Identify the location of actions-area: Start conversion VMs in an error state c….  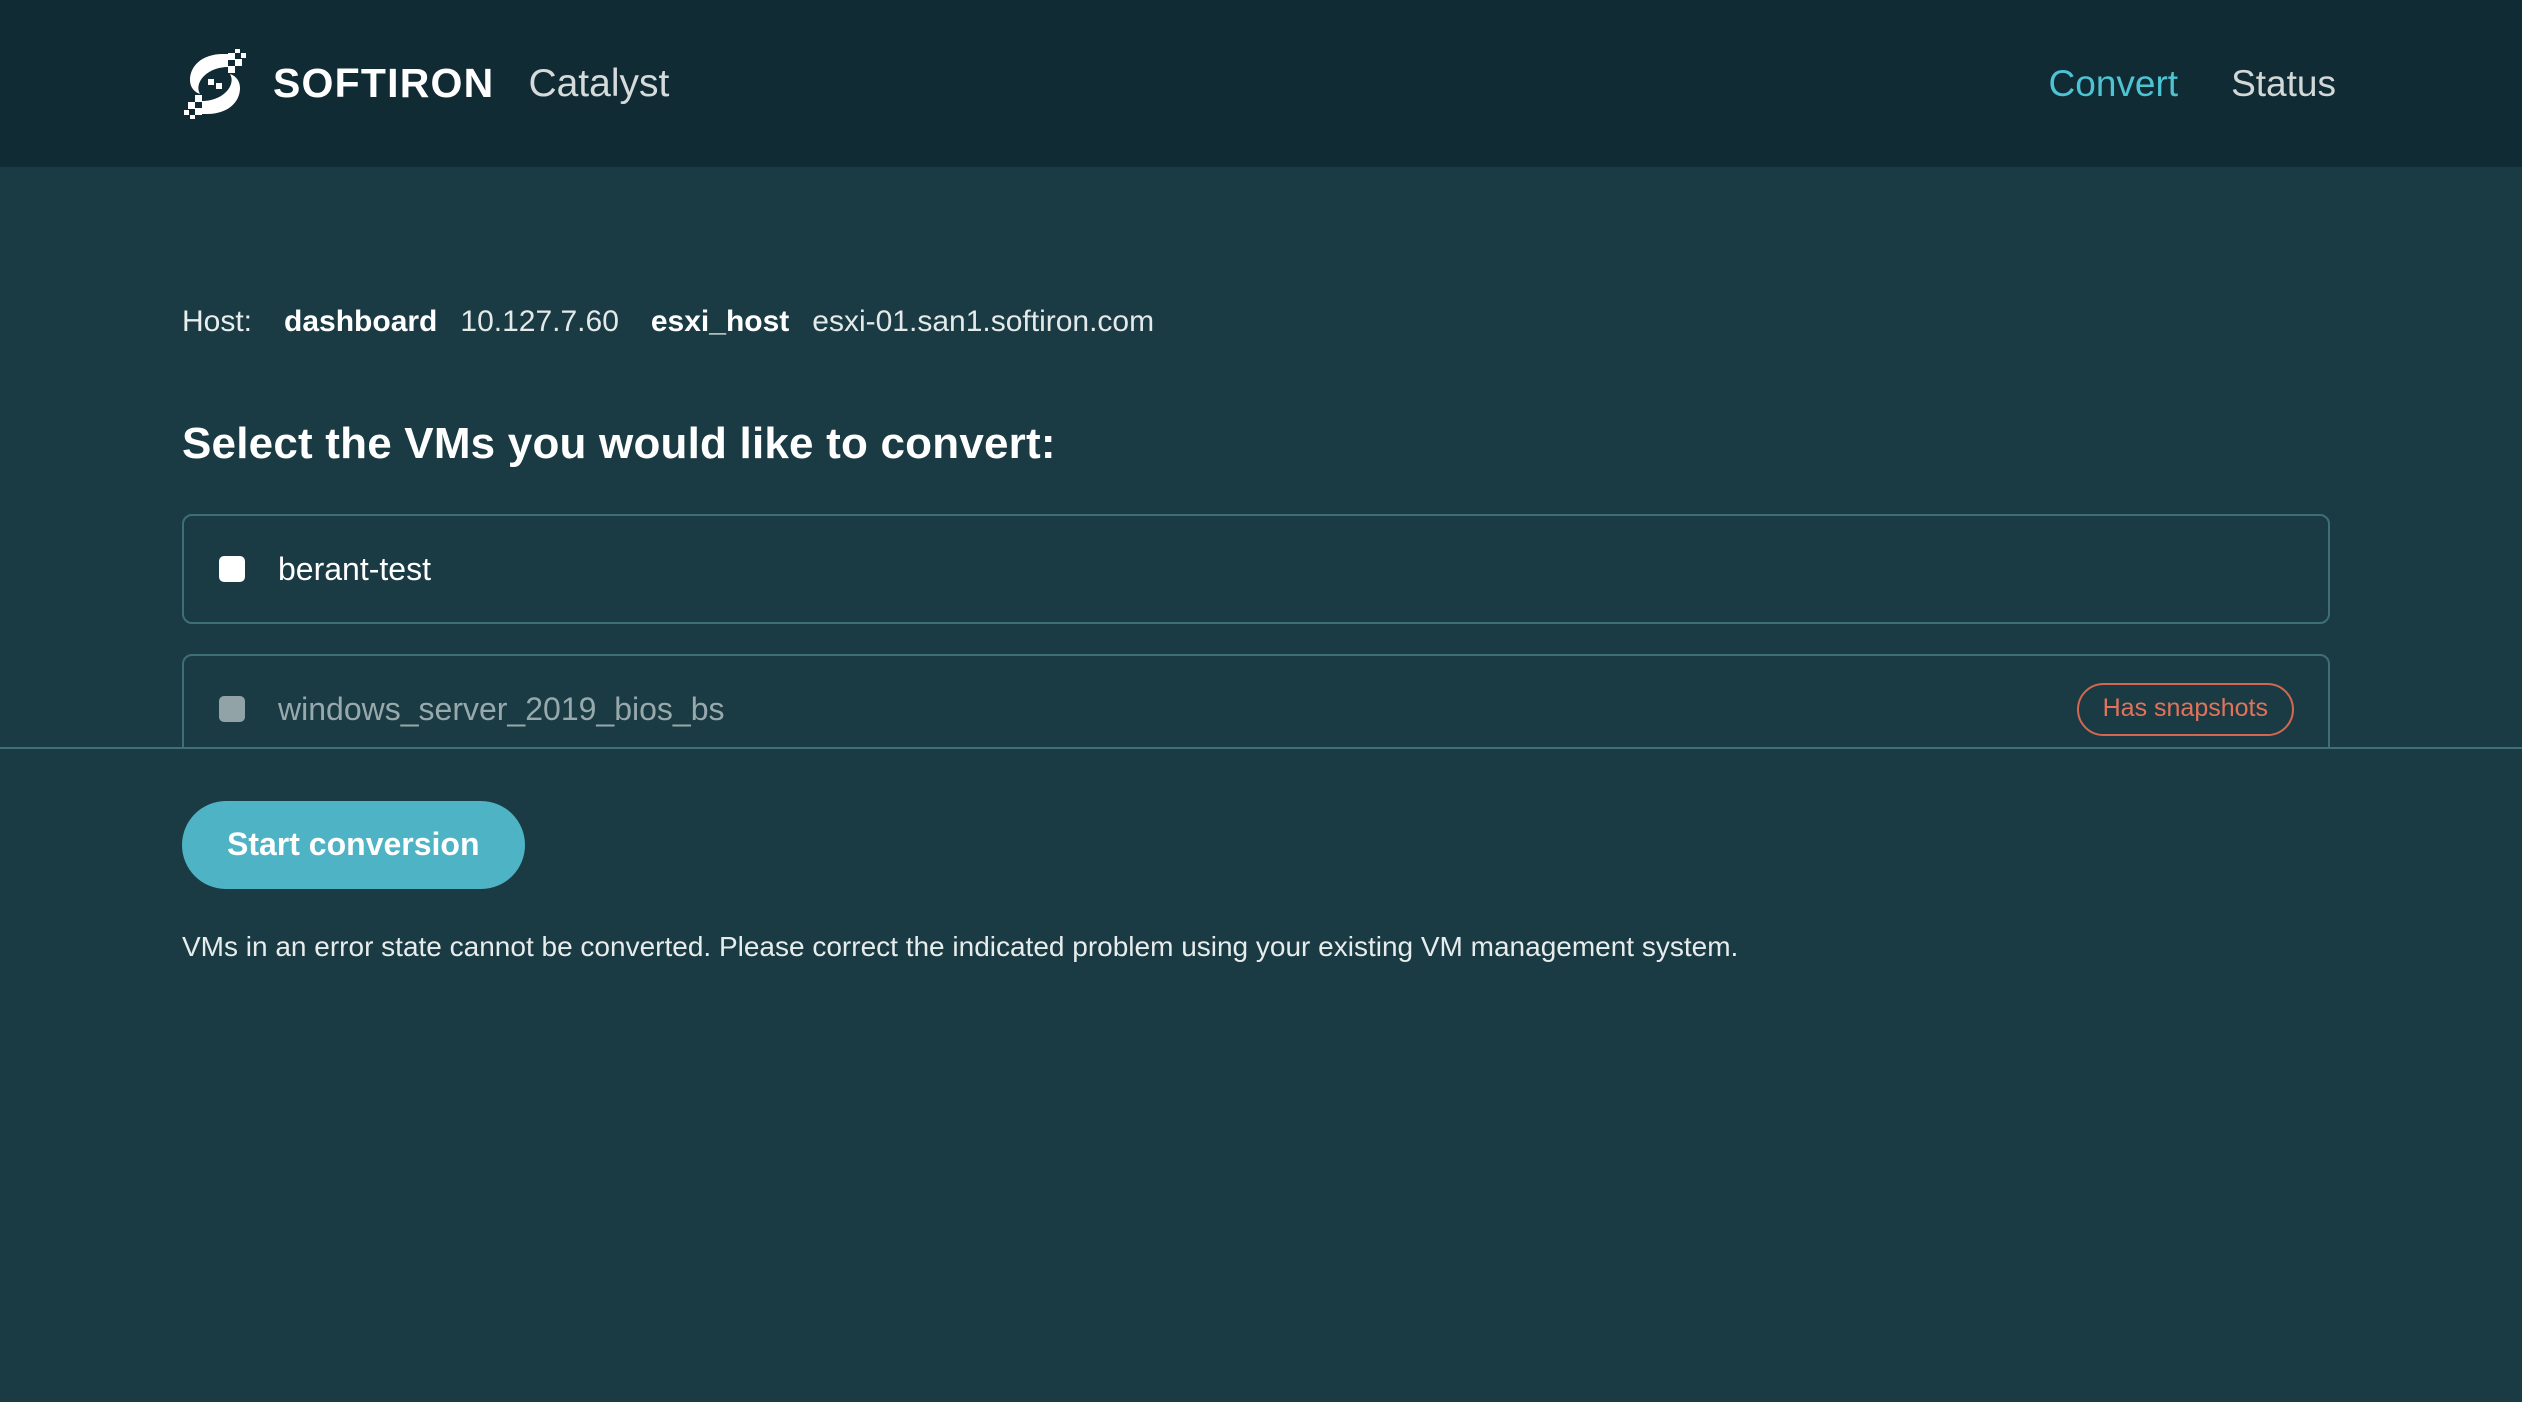
(1352, 856).